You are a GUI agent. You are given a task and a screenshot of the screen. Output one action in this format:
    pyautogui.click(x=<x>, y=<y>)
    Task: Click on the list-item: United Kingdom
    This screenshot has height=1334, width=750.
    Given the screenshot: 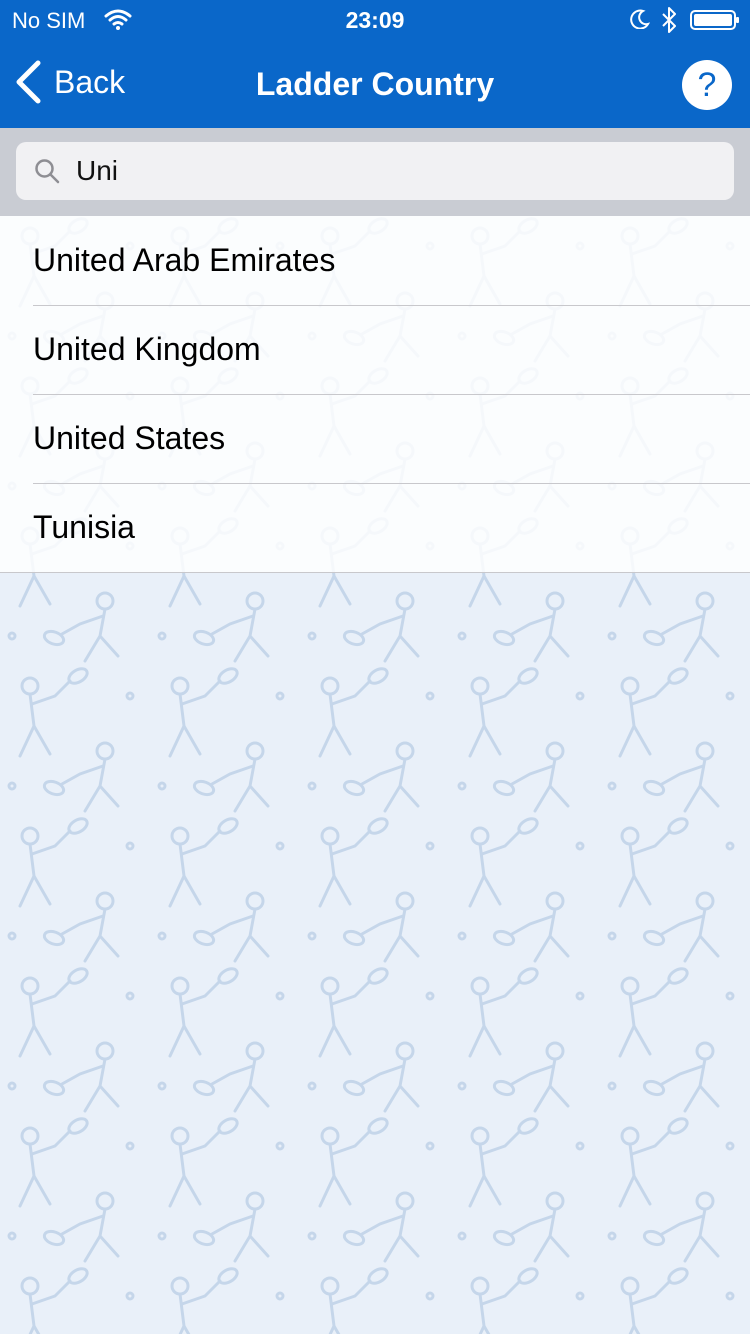 What is the action you would take?
    pyautogui.click(x=375, y=349)
    